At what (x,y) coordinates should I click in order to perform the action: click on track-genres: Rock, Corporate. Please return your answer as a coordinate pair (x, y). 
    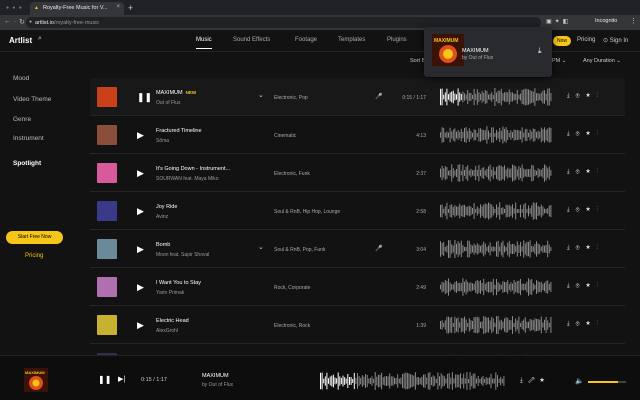
    Looking at the image, I should click on (292, 288).